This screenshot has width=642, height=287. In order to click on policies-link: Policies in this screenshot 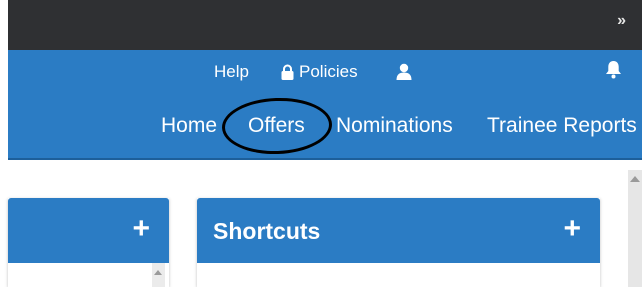, I will do `click(319, 72)`.